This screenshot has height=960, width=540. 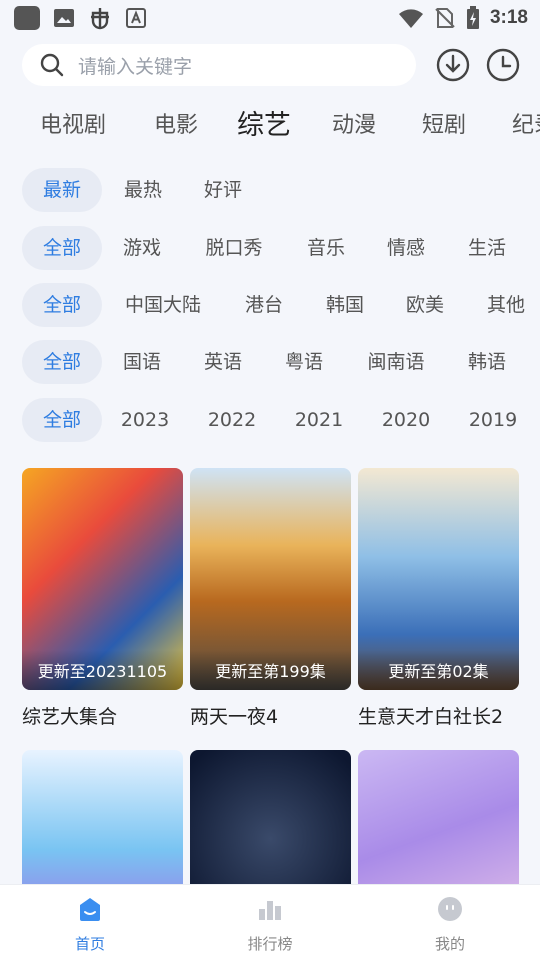 What do you see at coordinates (270, 579) in the screenshot?
I see `show-poster: 更新至第199集` at bounding box center [270, 579].